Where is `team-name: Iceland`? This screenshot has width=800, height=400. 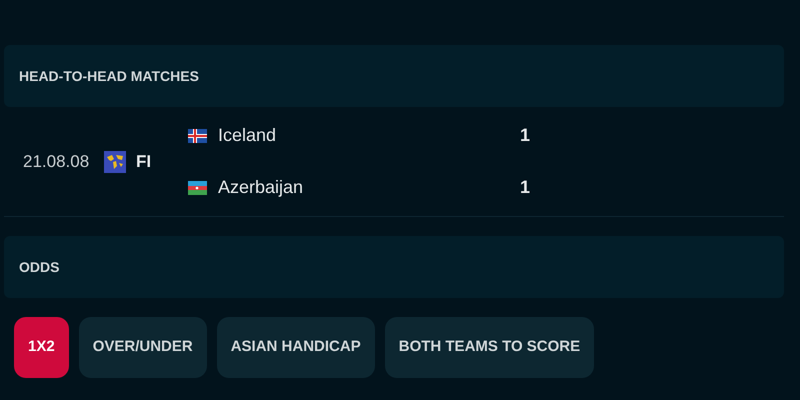 team-name: Iceland is located at coordinates (248, 135).